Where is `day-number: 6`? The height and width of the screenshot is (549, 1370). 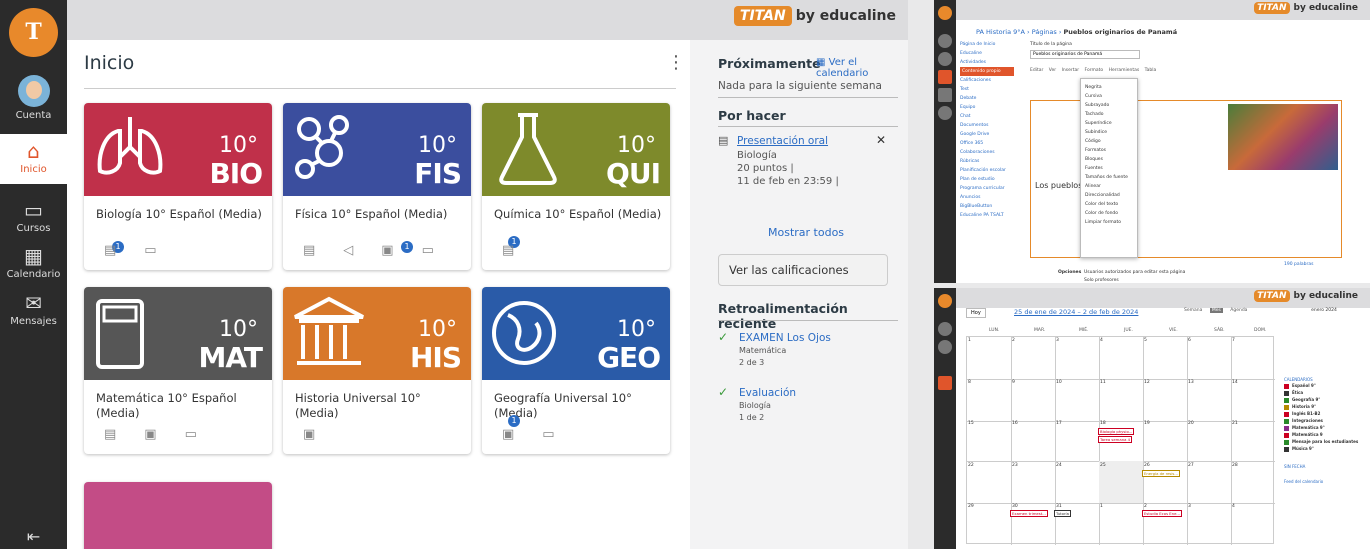
day-number: 6 is located at coordinates (1189, 340).